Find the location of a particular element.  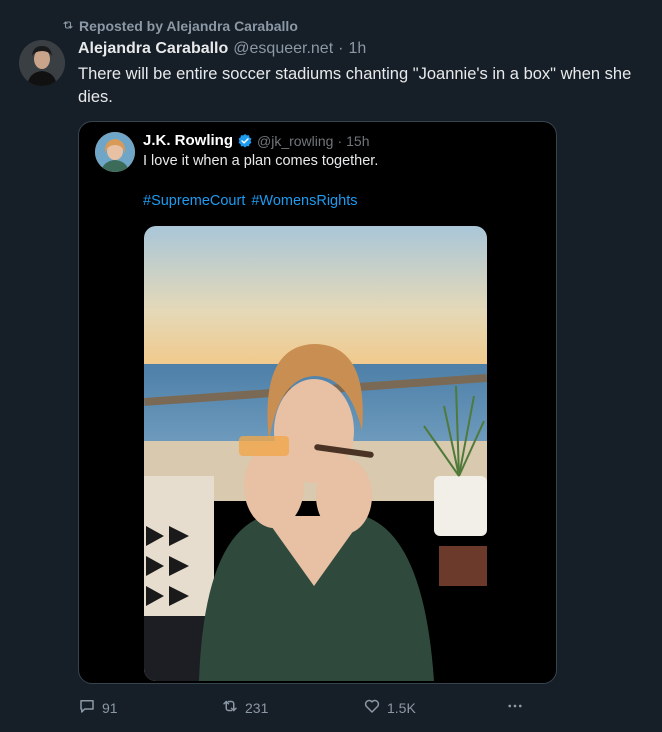

hashtag-link: #WomensRights is located at coordinates (304, 201).